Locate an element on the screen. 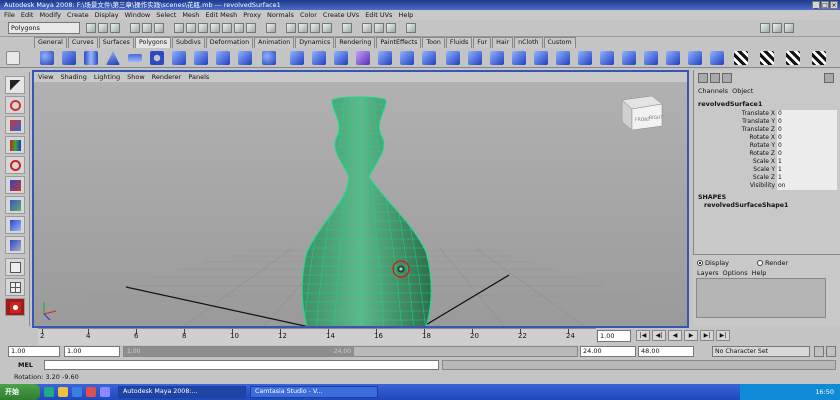 The image size is (840, 400). range-slider-track: 1.00 24.00 is located at coordinates (350, 351).